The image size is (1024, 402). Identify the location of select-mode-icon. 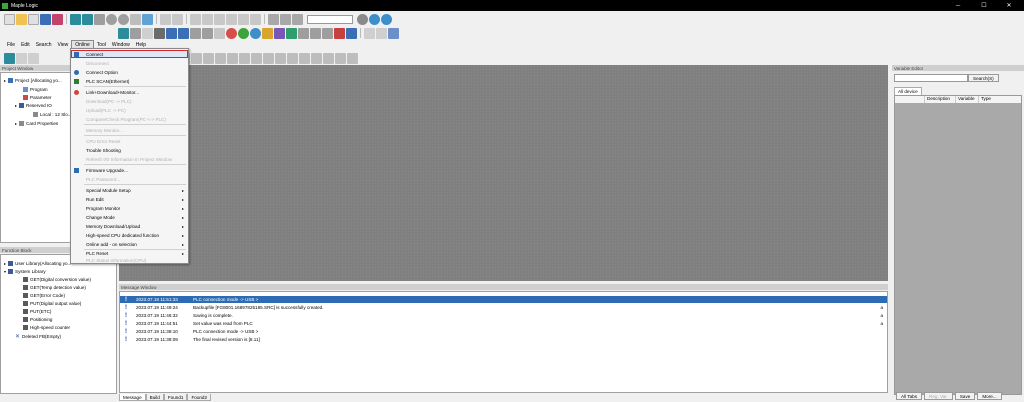
(21, 58).